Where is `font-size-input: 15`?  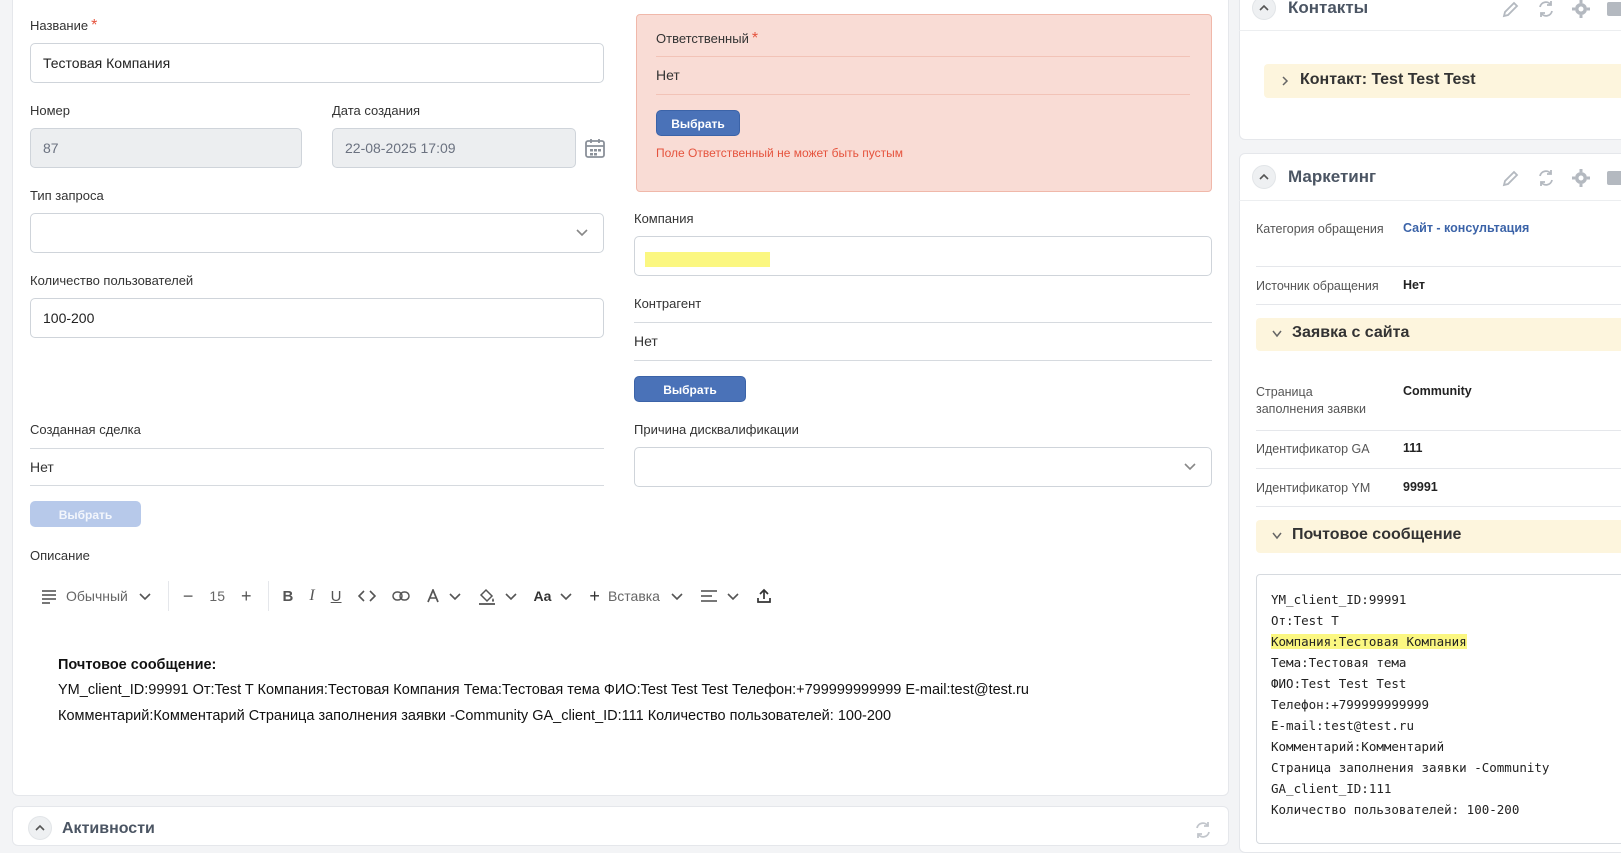
font-size-input: 15 is located at coordinates (217, 596).